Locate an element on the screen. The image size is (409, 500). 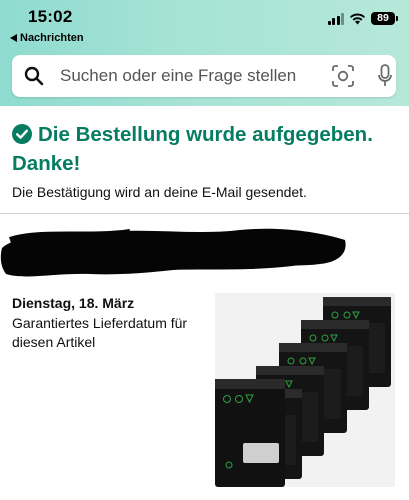
cellular-signal-icon is located at coordinates (335, 19).